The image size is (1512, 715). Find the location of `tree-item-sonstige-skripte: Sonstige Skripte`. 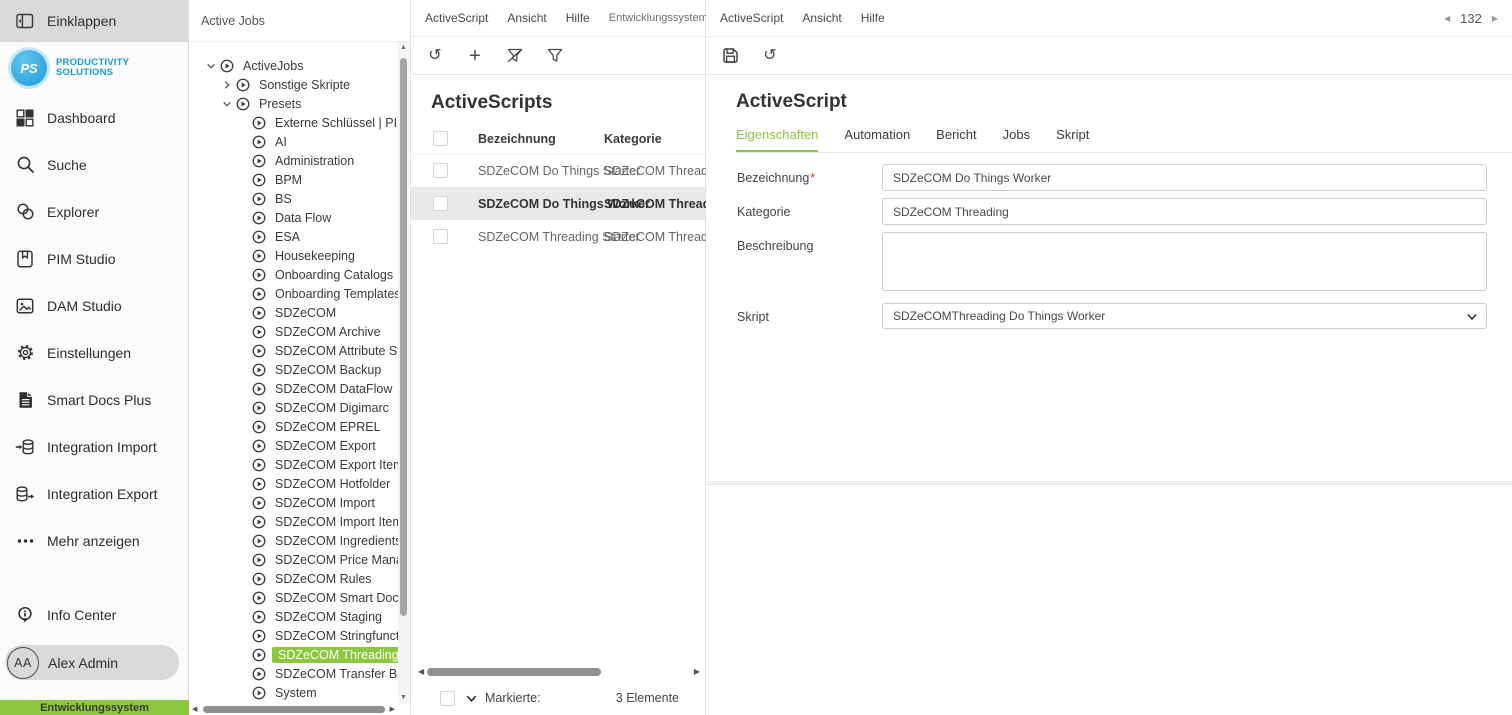

tree-item-sonstige-skripte: Sonstige Skripte is located at coordinates (293, 84).